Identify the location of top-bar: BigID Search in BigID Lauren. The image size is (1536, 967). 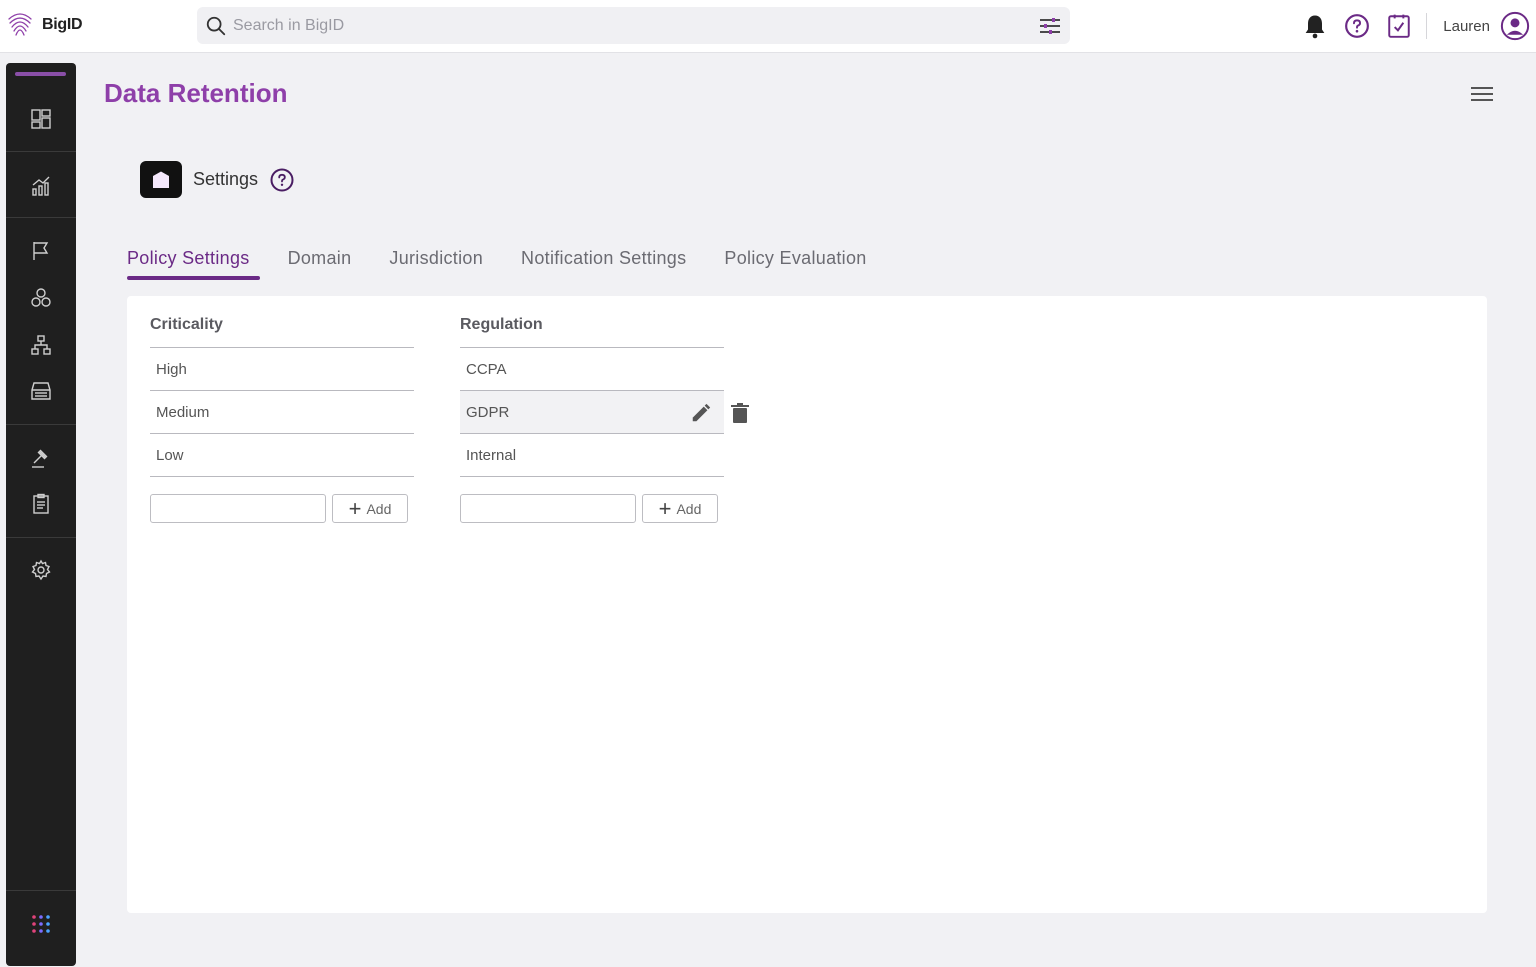
(768, 26).